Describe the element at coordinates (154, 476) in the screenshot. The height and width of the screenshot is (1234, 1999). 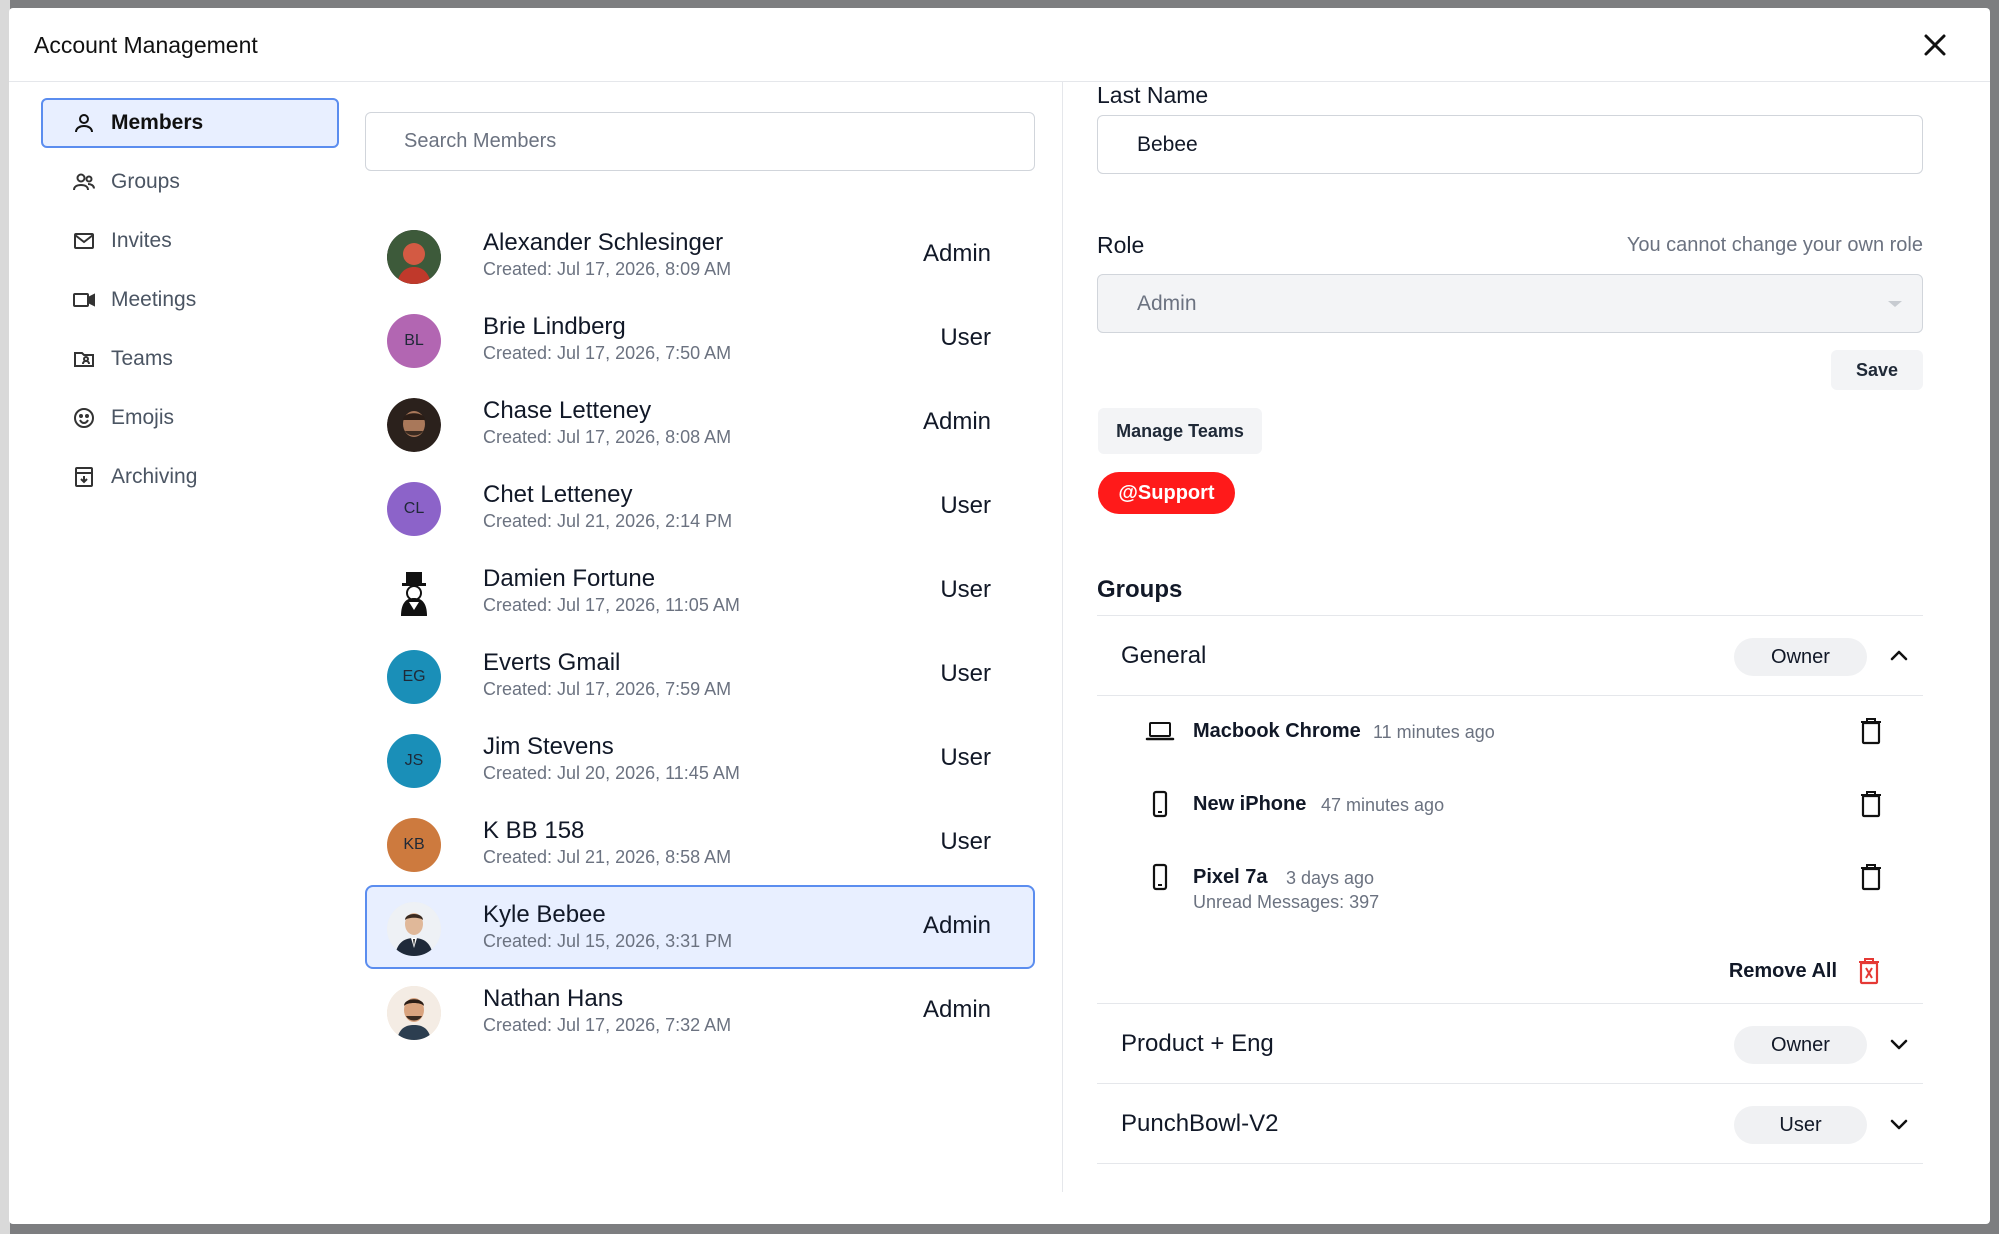
I see `sidebar-item-label: Archiving` at that location.